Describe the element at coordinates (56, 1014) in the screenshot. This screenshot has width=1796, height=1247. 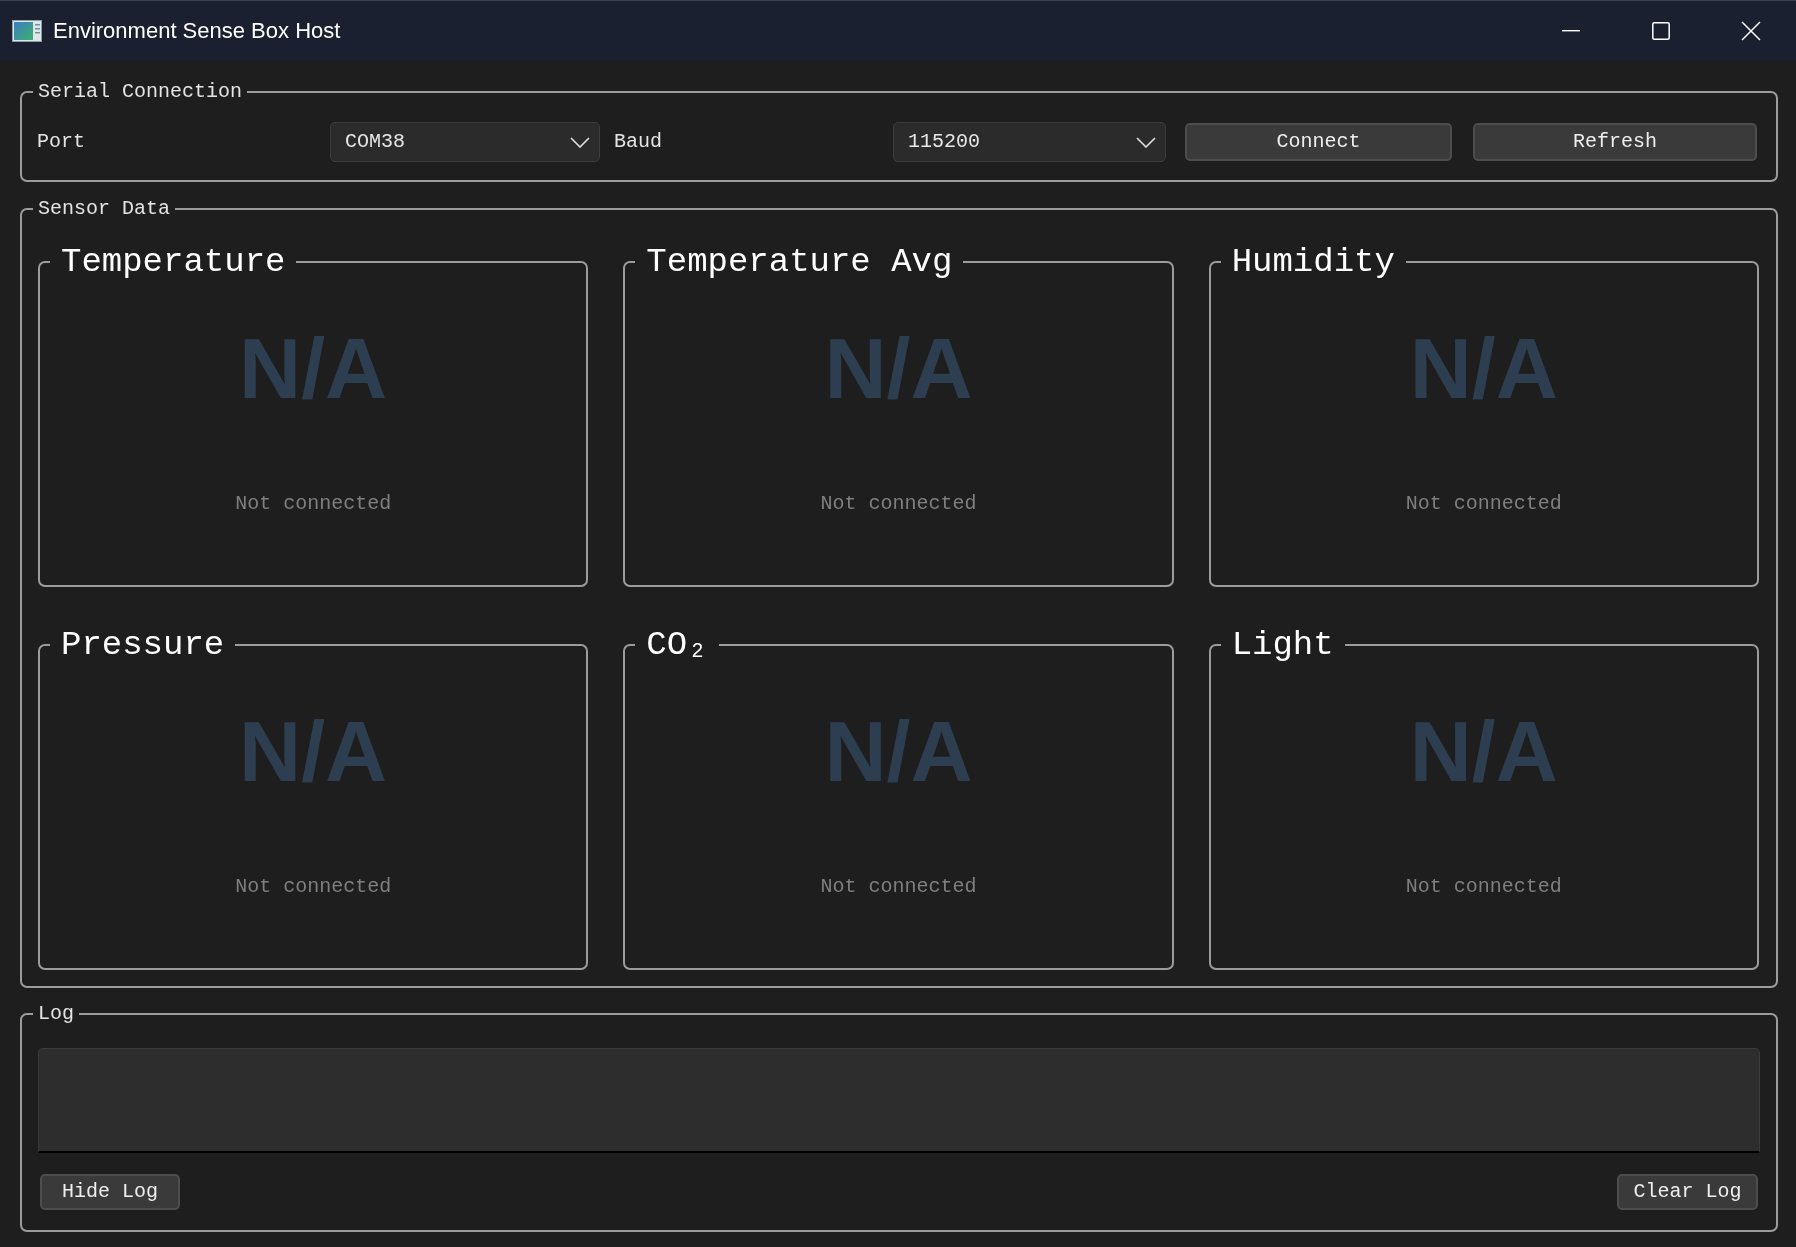
I see `group-title: Log` at that location.